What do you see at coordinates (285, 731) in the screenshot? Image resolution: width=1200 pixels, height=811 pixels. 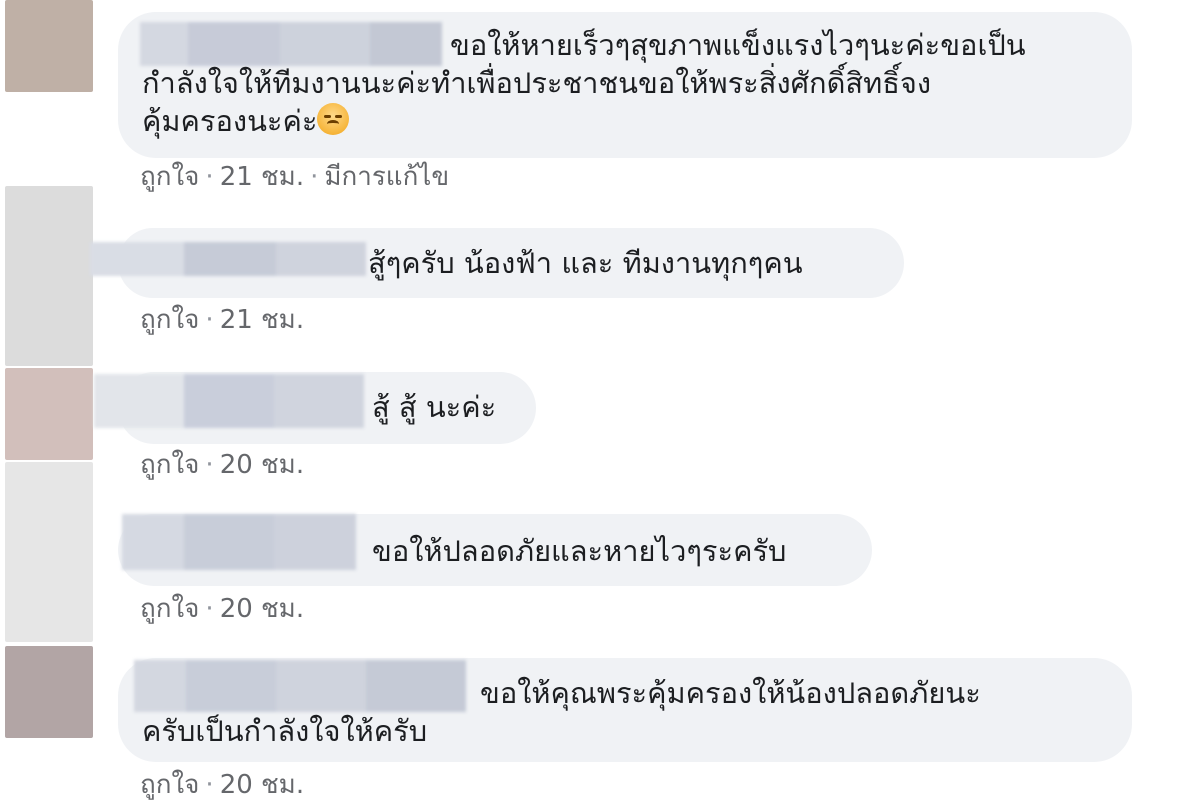 I see `comment-text-line: ครับเป็นกำลังใจให้ครับ` at bounding box center [285, 731].